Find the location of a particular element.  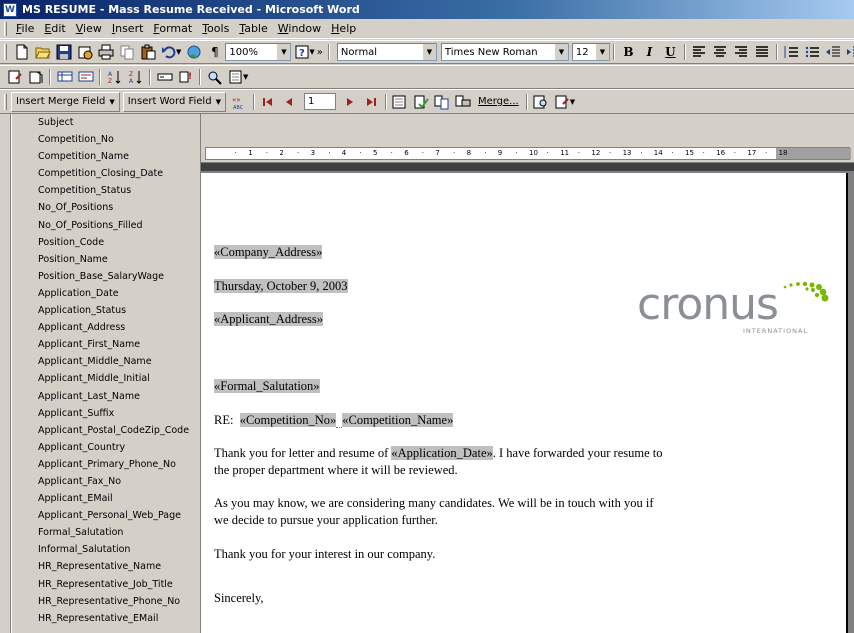

merge-field-formal-salutation: «Formal_Salutation» is located at coordinates (267, 386).